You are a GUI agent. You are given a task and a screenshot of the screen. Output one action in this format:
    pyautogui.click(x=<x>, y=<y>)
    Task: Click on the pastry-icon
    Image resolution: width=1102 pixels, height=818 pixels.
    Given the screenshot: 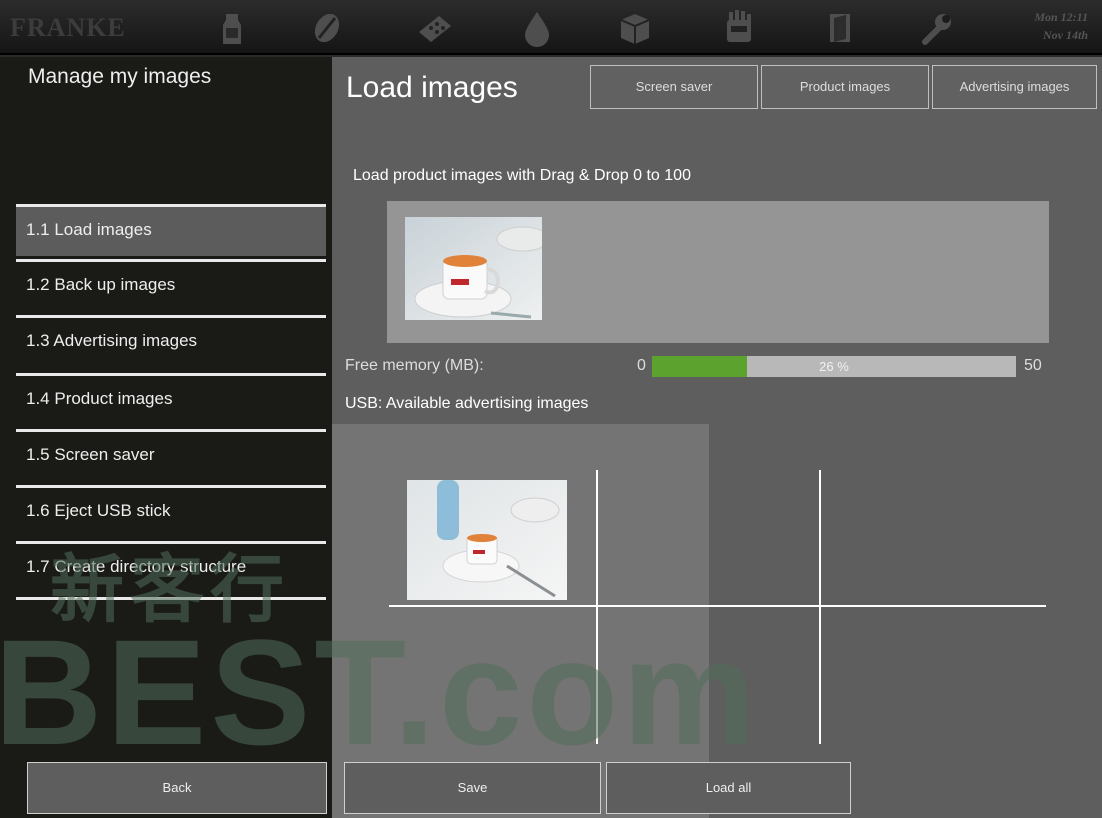 What is the action you would take?
    pyautogui.click(x=435, y=28)
    